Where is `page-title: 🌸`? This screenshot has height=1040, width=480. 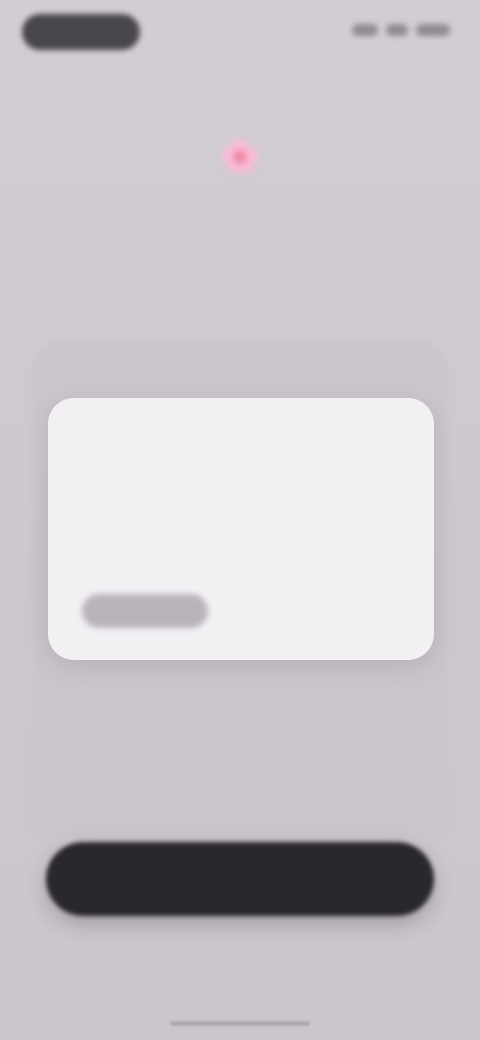 page-title: 🌸 is located at coordinates (240, 156).